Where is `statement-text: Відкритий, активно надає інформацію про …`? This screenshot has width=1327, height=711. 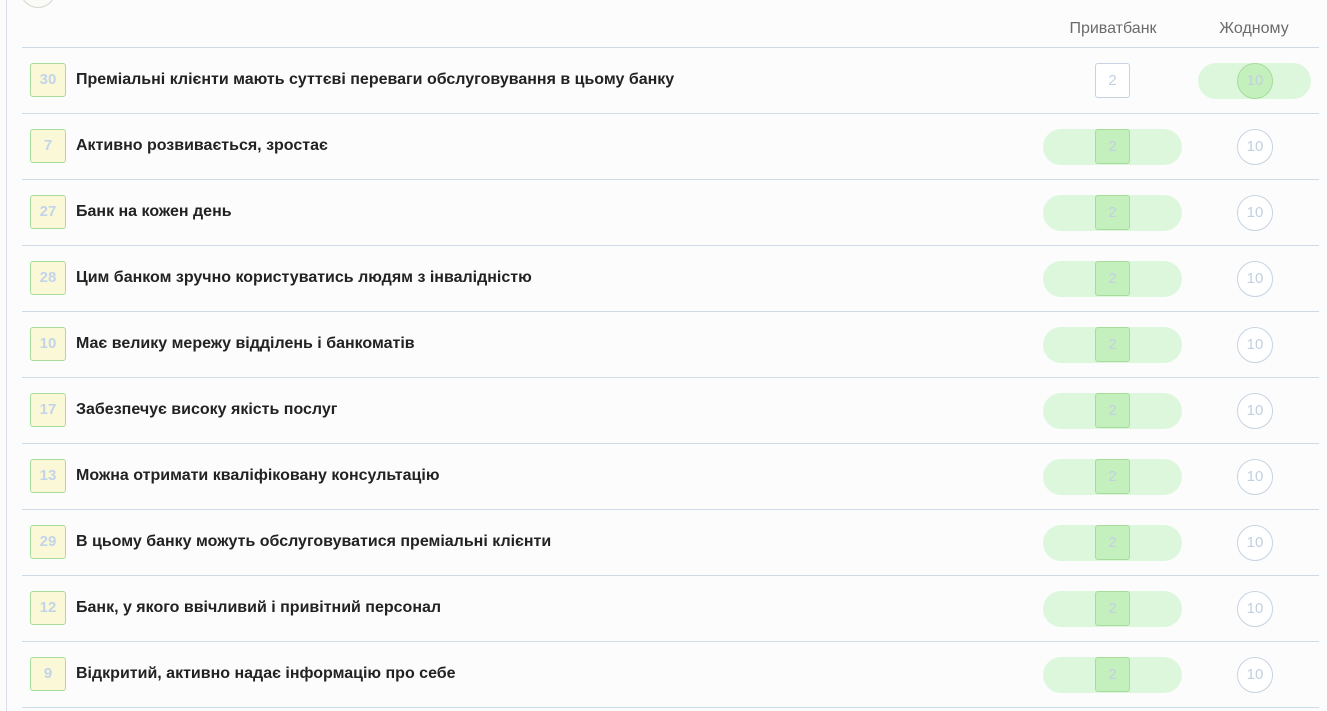 statement-text: Відкритий, активно надає інформацію про … is located at coordinates (266, 673).